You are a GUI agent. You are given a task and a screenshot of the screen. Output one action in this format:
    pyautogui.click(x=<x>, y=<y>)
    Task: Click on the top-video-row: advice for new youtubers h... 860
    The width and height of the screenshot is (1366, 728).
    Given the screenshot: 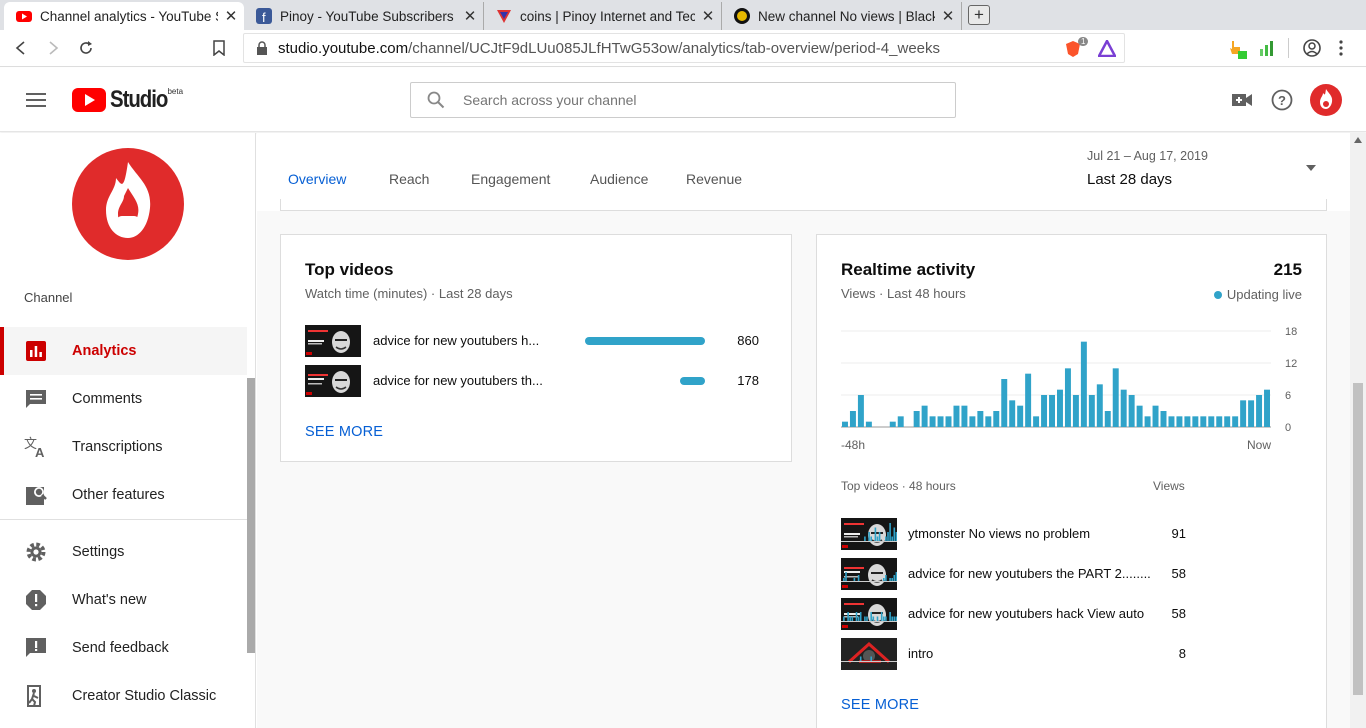 What is the action you would take?
    pyautogui.click(x=537, y=341)
    